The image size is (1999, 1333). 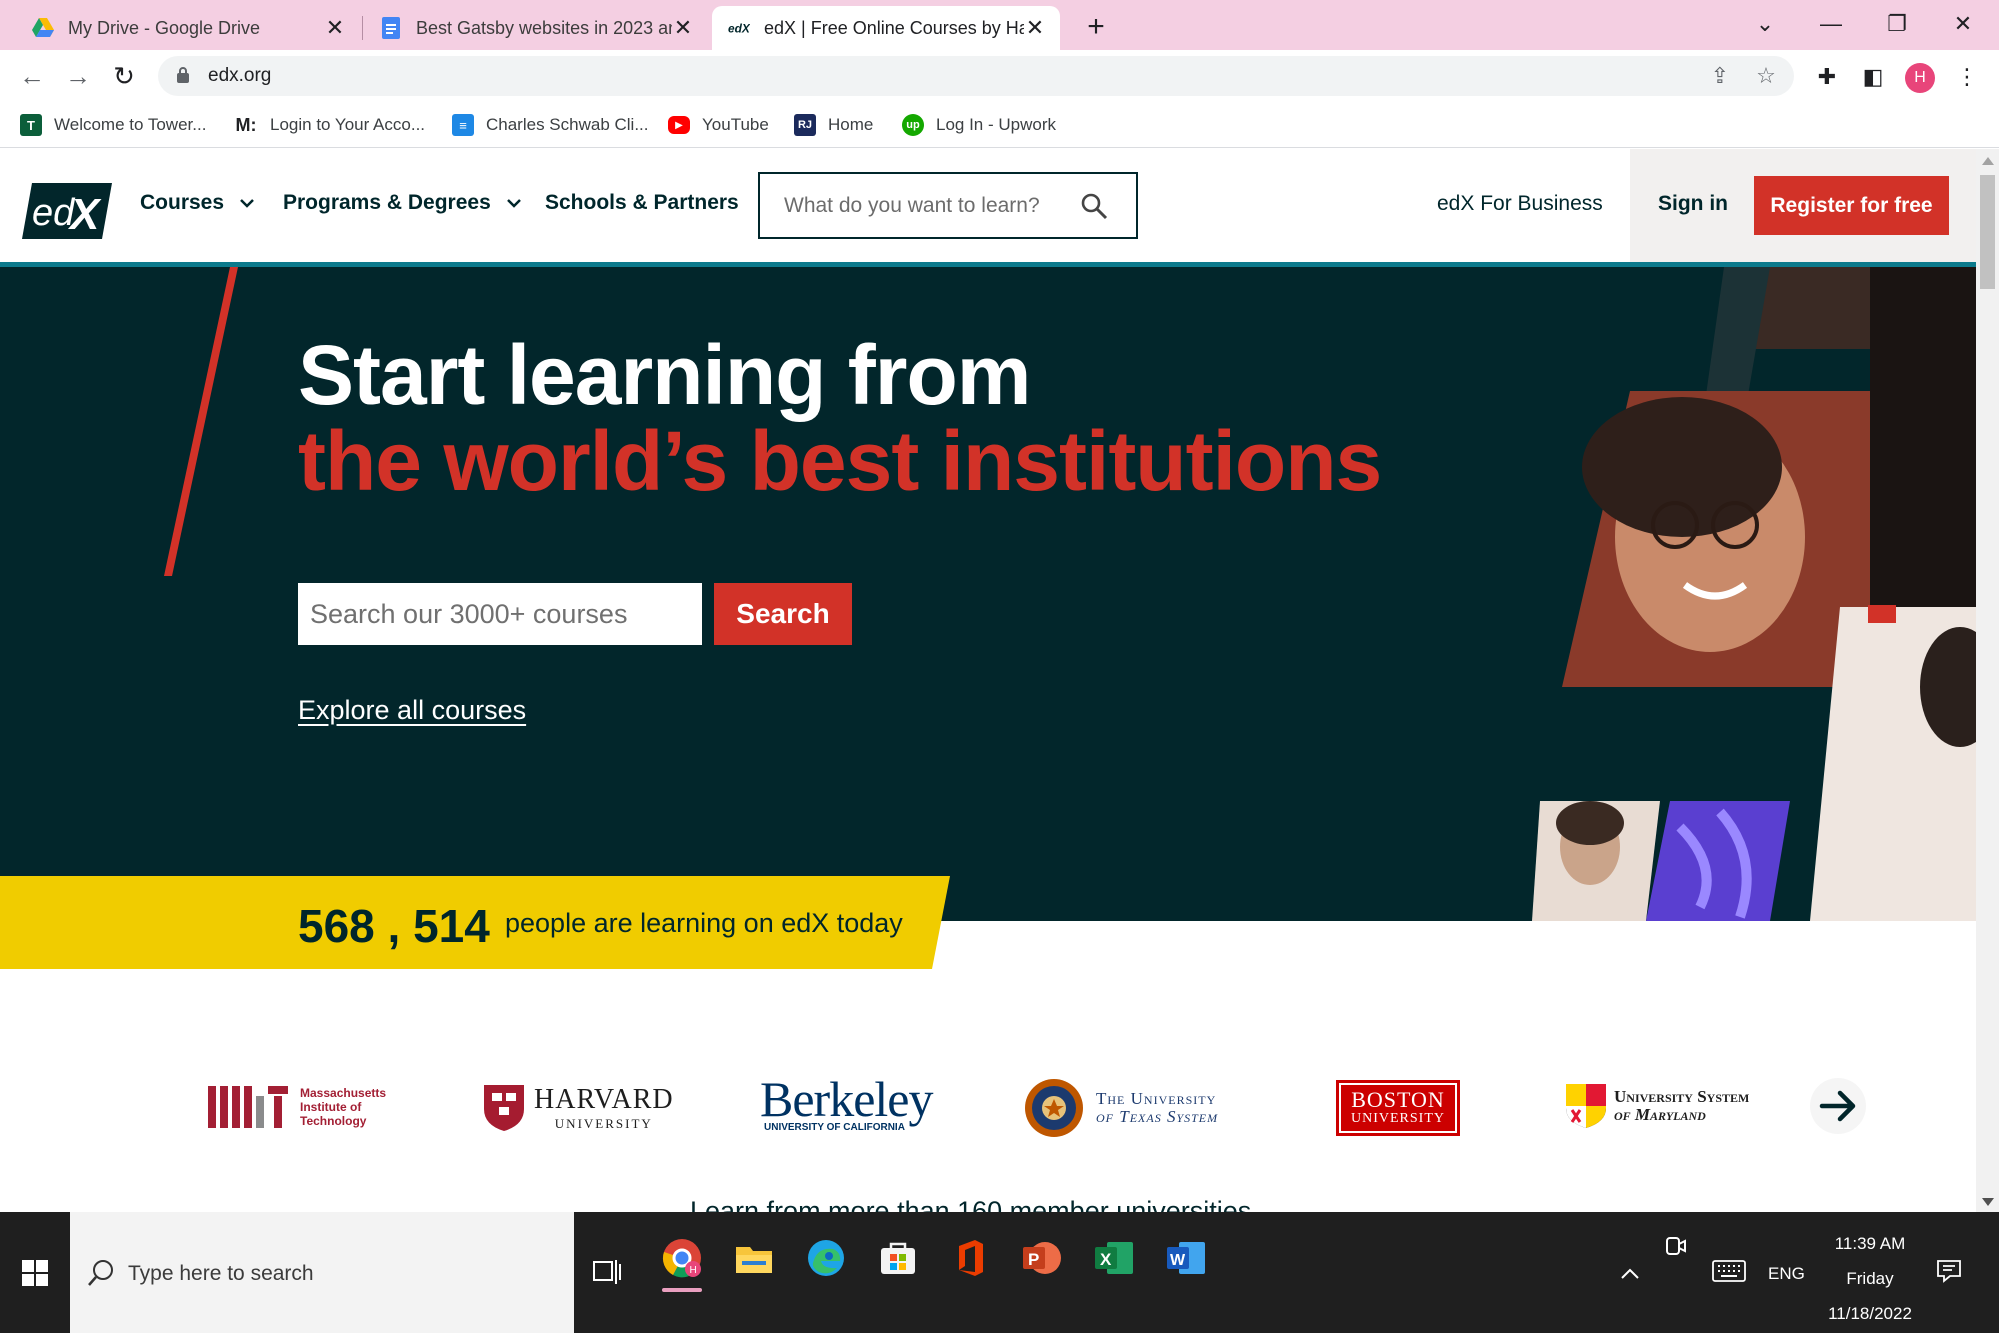 What do you see at coordinates (32, 76) in the screenshot?
I see `back-button: ←` at bounding box center [32, 76].